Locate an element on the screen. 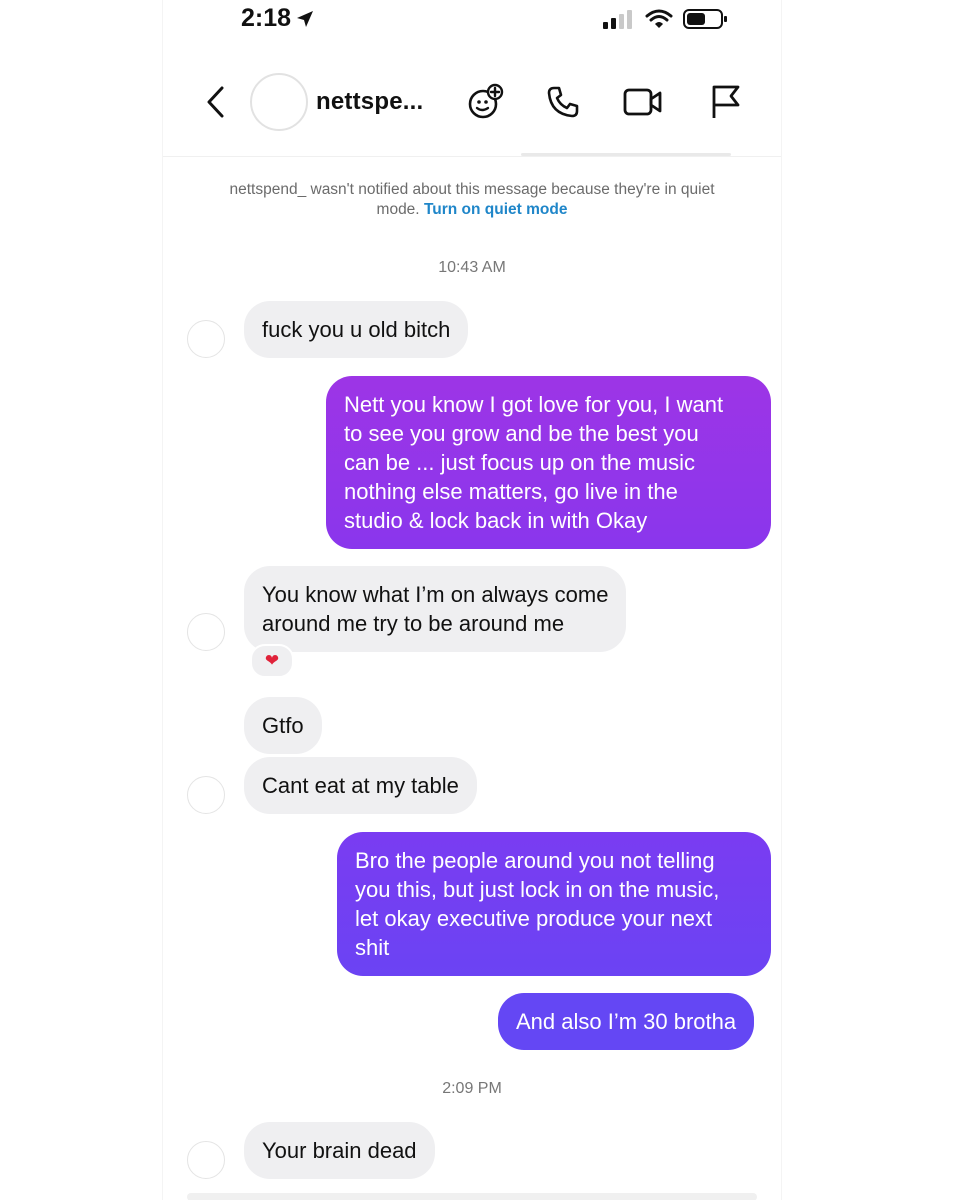 The image size is (960, 1200). heart-reaction: ❤ is located at coordinates (272, 661).